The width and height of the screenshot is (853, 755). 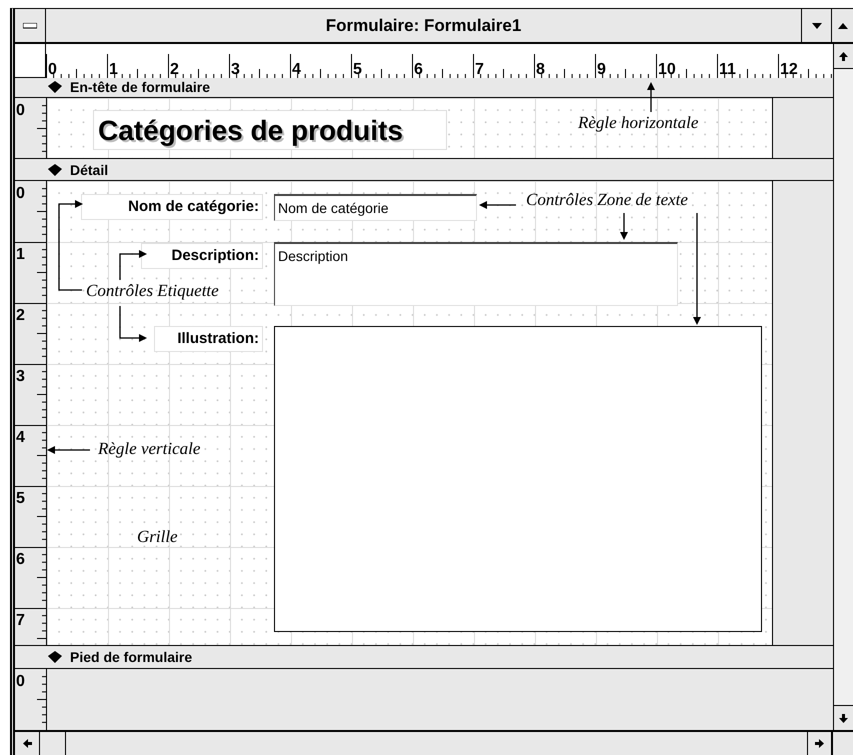 I want to click on arrow-right-icon, so click(x=819, y=743).